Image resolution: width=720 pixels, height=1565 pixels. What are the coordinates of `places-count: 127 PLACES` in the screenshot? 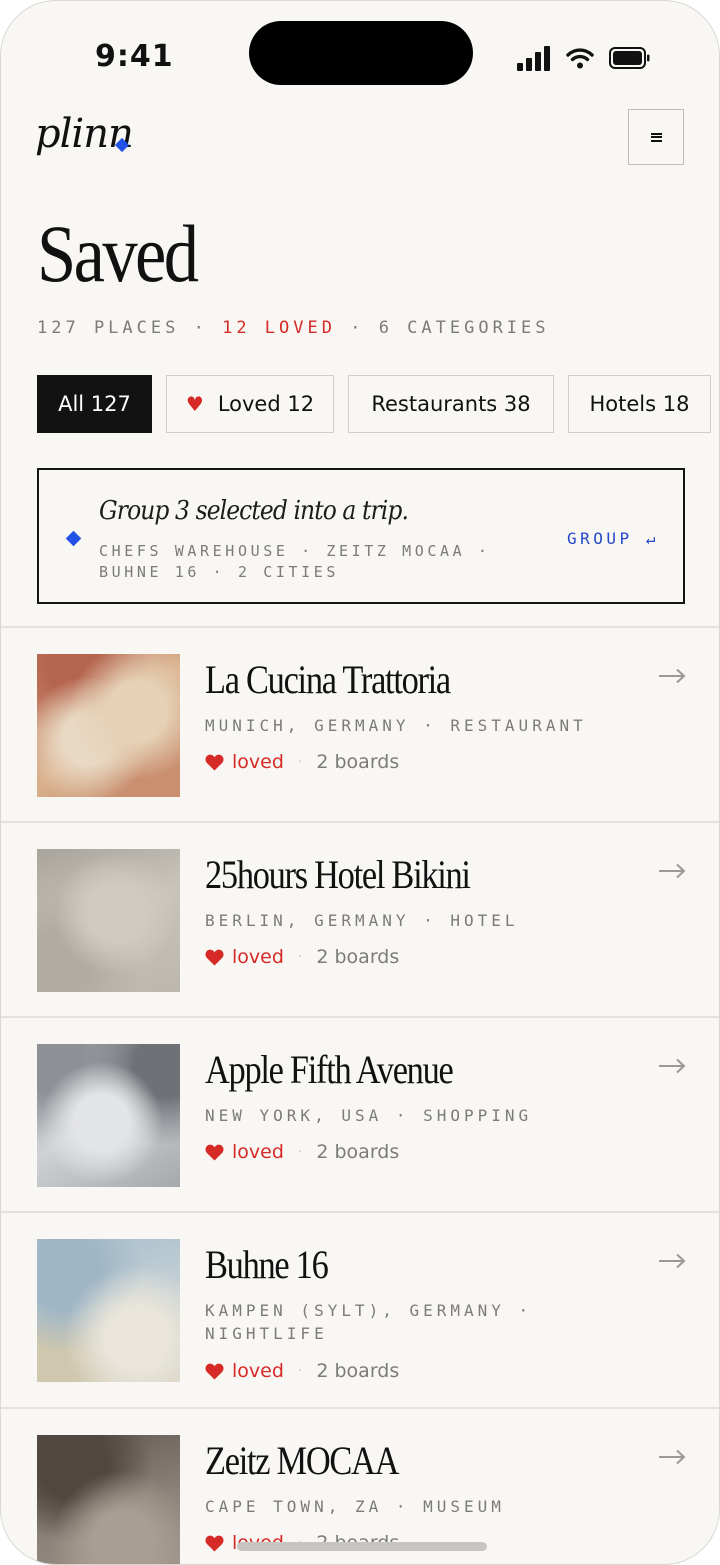 It's located at (108, 328).